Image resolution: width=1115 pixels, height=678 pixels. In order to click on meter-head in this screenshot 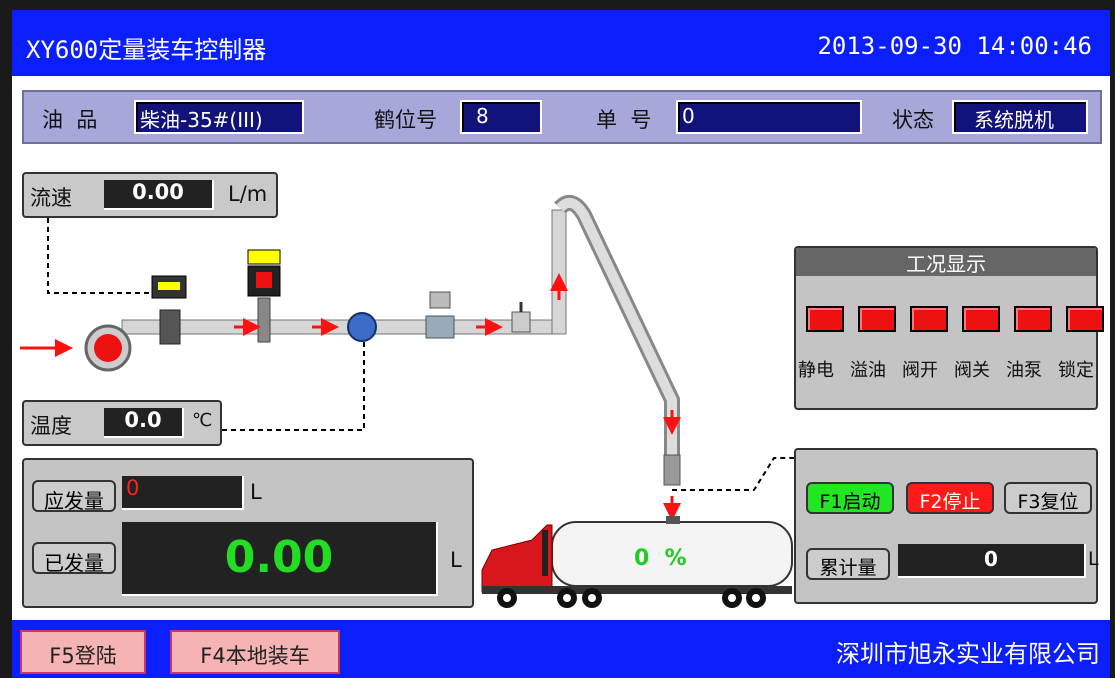, I will do `click(440, 300)`.